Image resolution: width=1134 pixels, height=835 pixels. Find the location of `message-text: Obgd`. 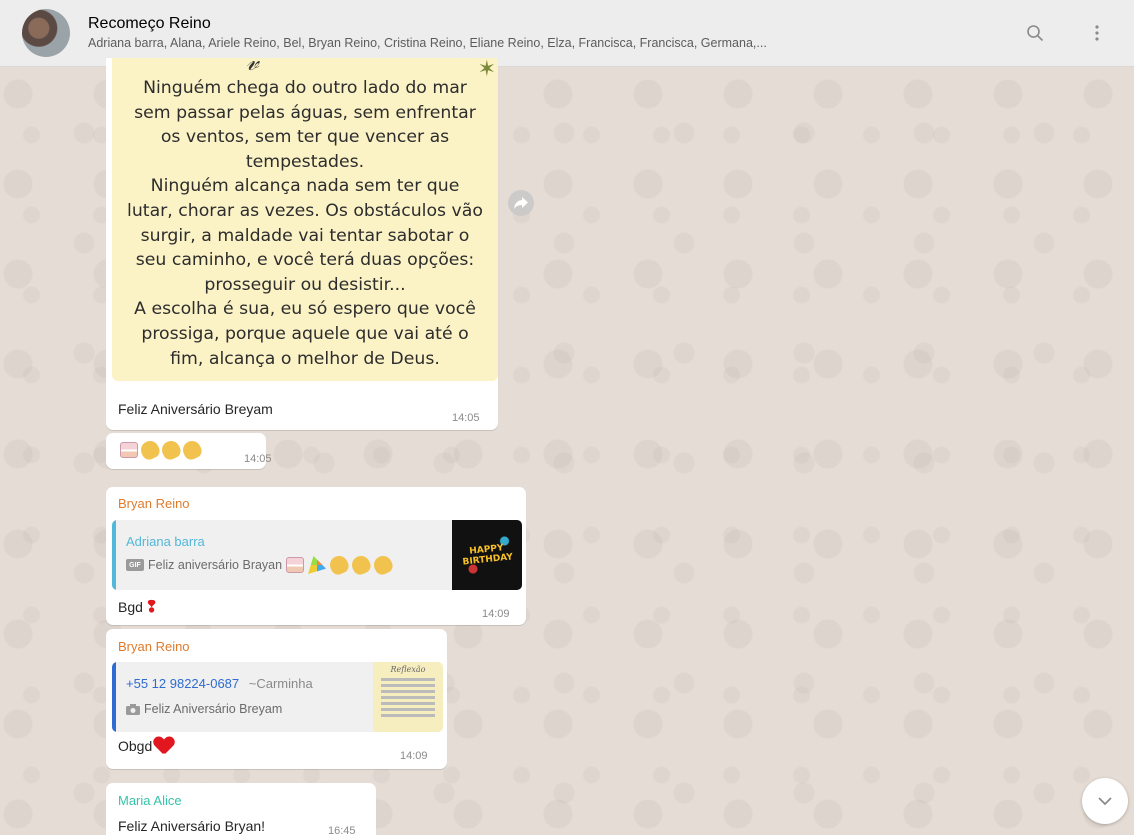

message-text: Obgd is located at coordinates (135, 746).